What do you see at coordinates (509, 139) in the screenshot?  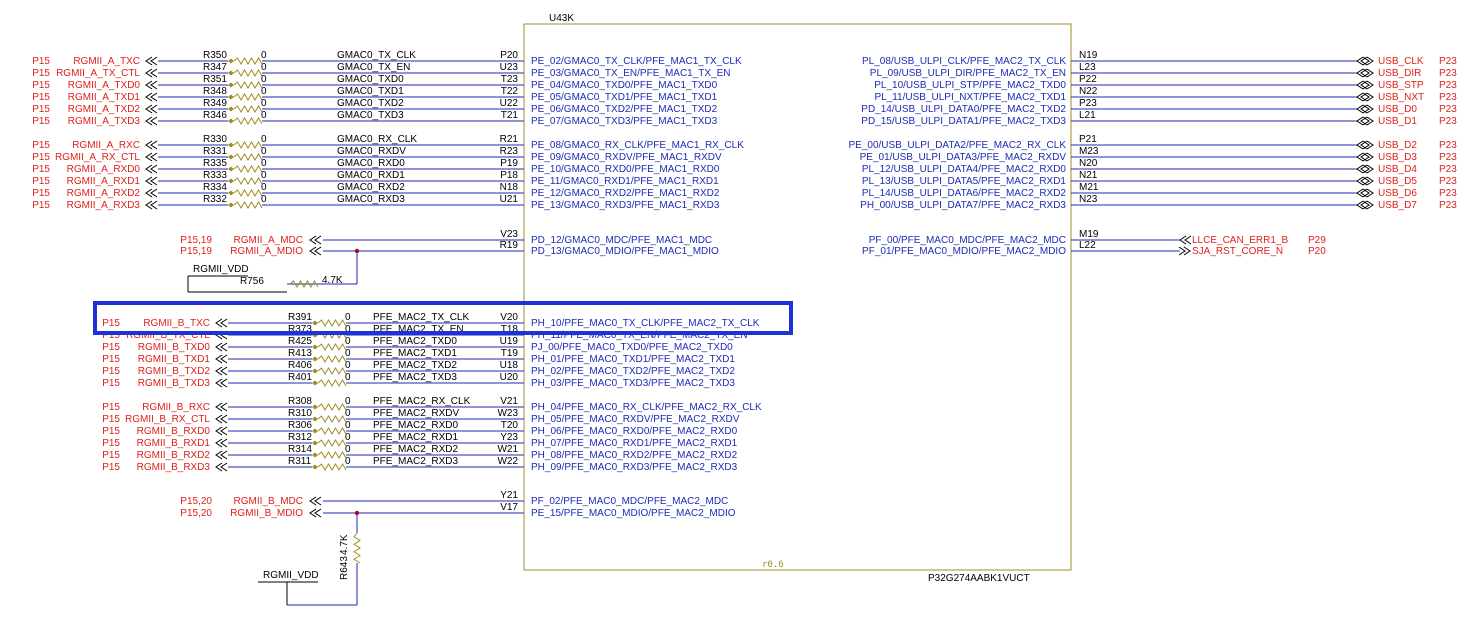 I see `pin-number: R21` at bounding box center [509, 139].